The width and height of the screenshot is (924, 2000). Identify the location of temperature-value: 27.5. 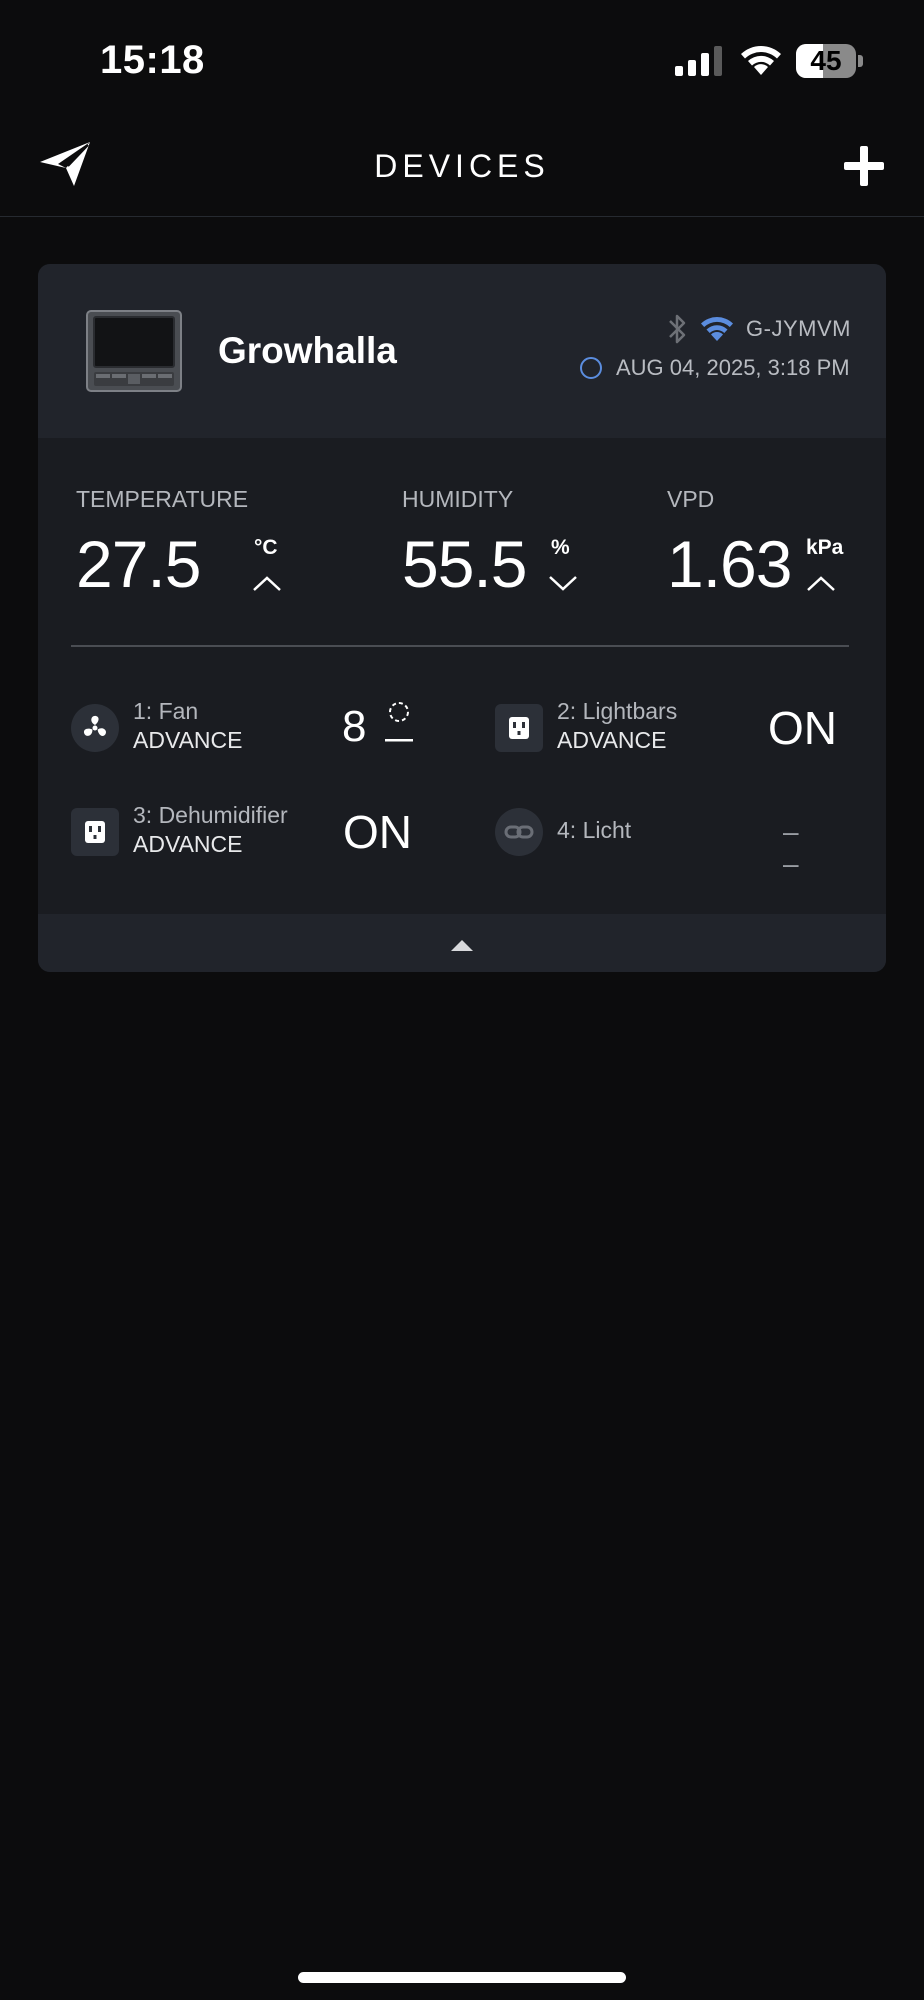
(138, 564).